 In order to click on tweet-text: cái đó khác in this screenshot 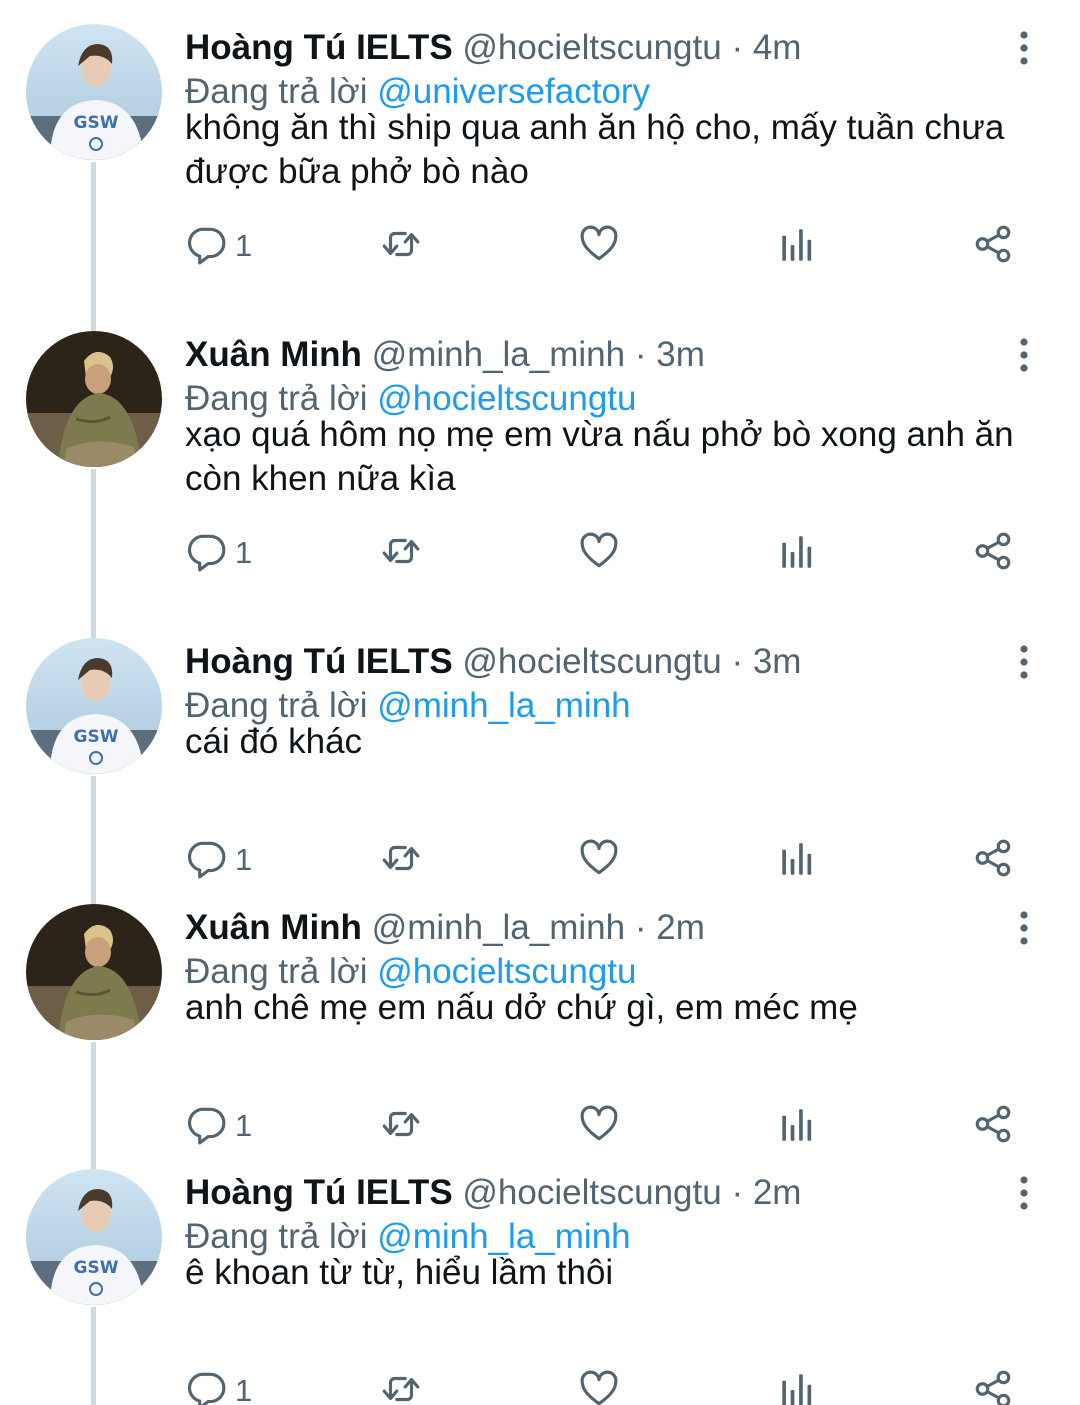, I will do `click(615, 742)`.